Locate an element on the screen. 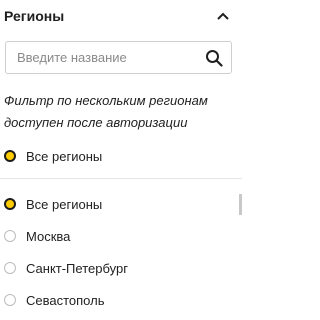 Image resolution: width=320 pixels, height=320 pixels. chevron-up-icon is located at coordinates (223, 16).